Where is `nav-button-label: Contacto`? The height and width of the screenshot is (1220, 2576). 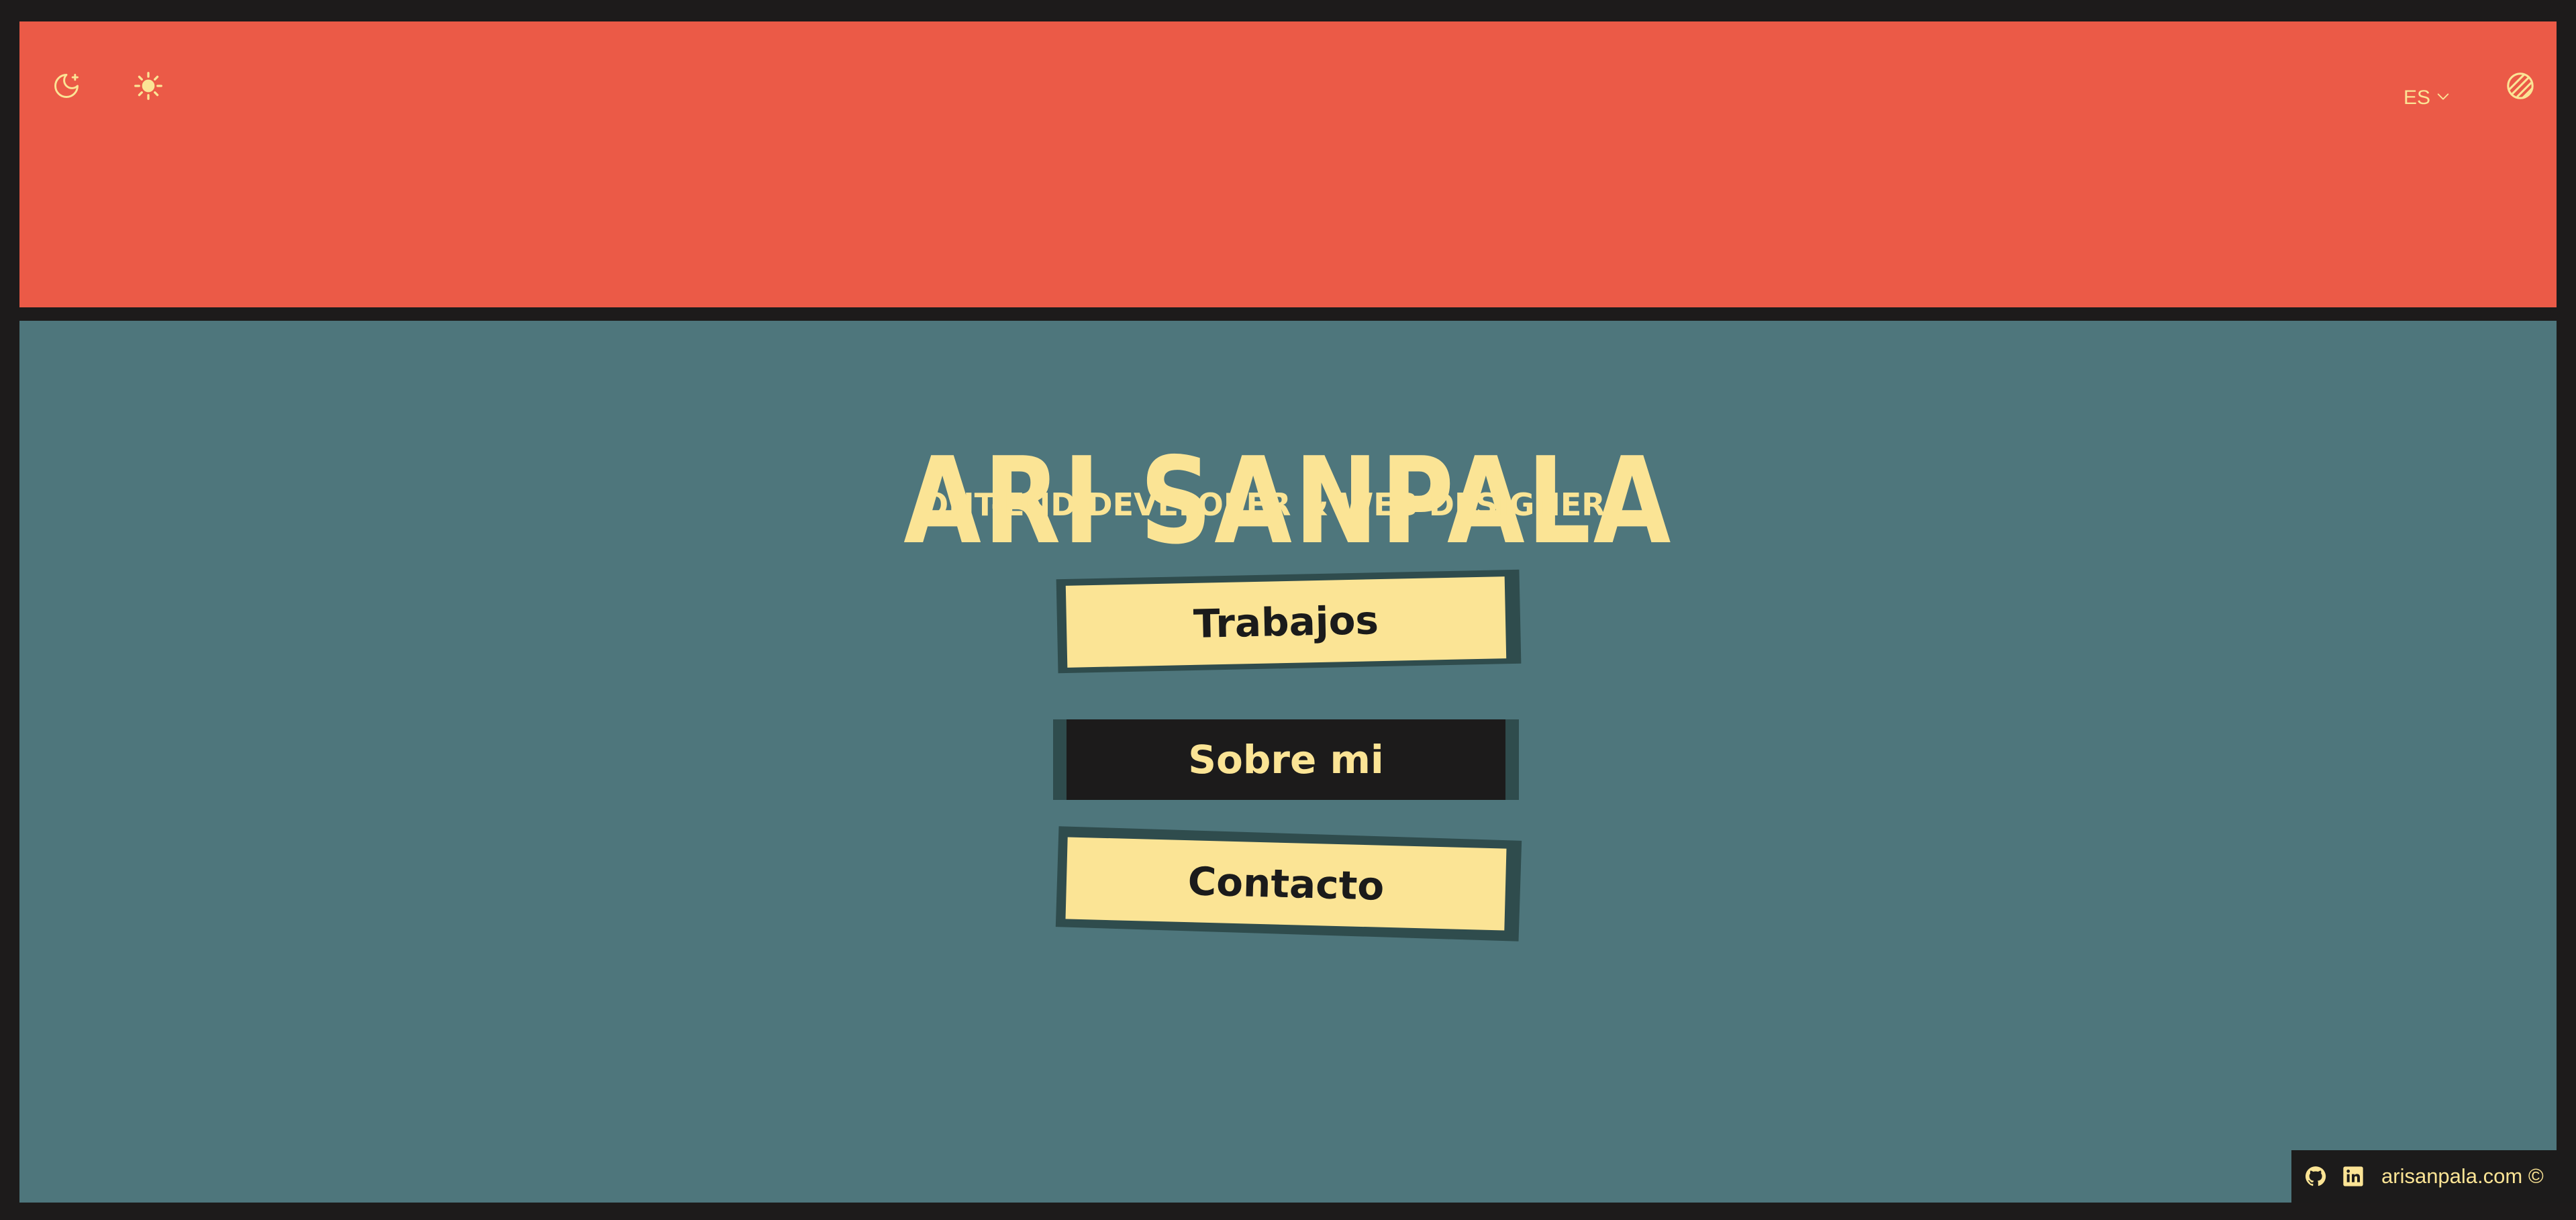 nav-button-label: Contacto is located at coordinates (1286, 884).